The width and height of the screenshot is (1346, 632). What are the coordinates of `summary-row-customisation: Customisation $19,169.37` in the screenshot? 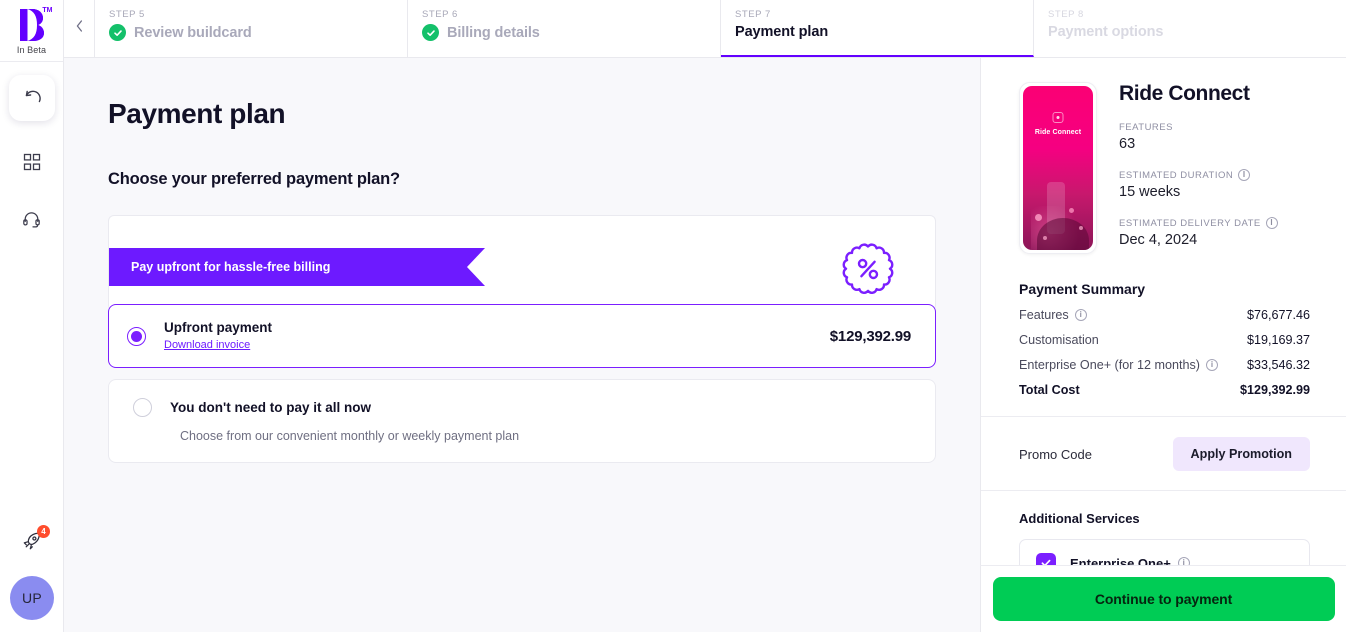 It's located at (1164, 340).